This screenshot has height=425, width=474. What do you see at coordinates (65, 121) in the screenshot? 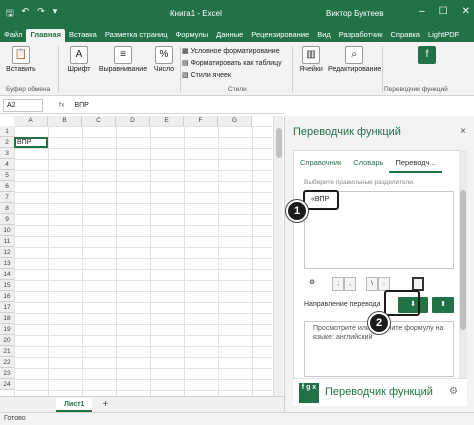
I see `column-header: B` at bounding box center [65, 121].